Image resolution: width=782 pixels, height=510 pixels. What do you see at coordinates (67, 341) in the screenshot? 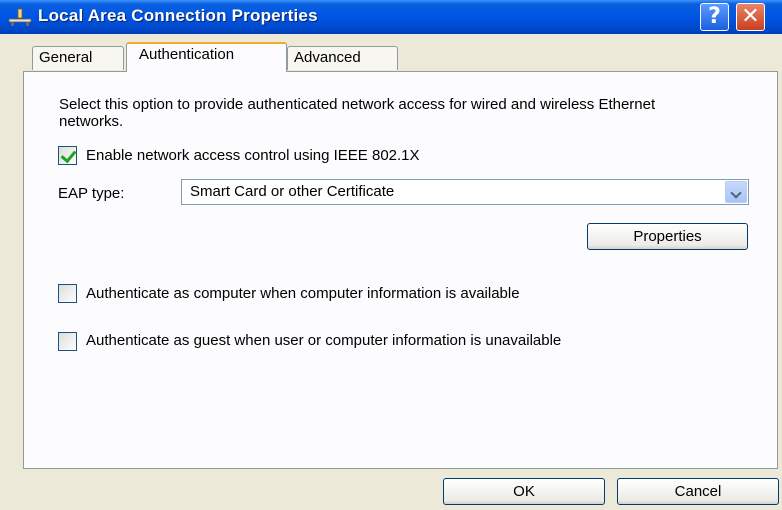
I see `auth-as-guest-checkbox` at bounding box center [67, 341].